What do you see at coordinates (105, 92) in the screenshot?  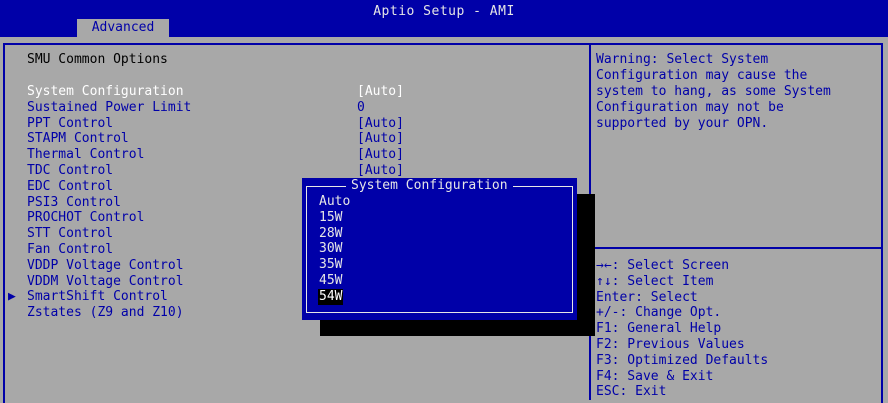 I see `setting-label: System Configuration` at bounding box center [105, 92].